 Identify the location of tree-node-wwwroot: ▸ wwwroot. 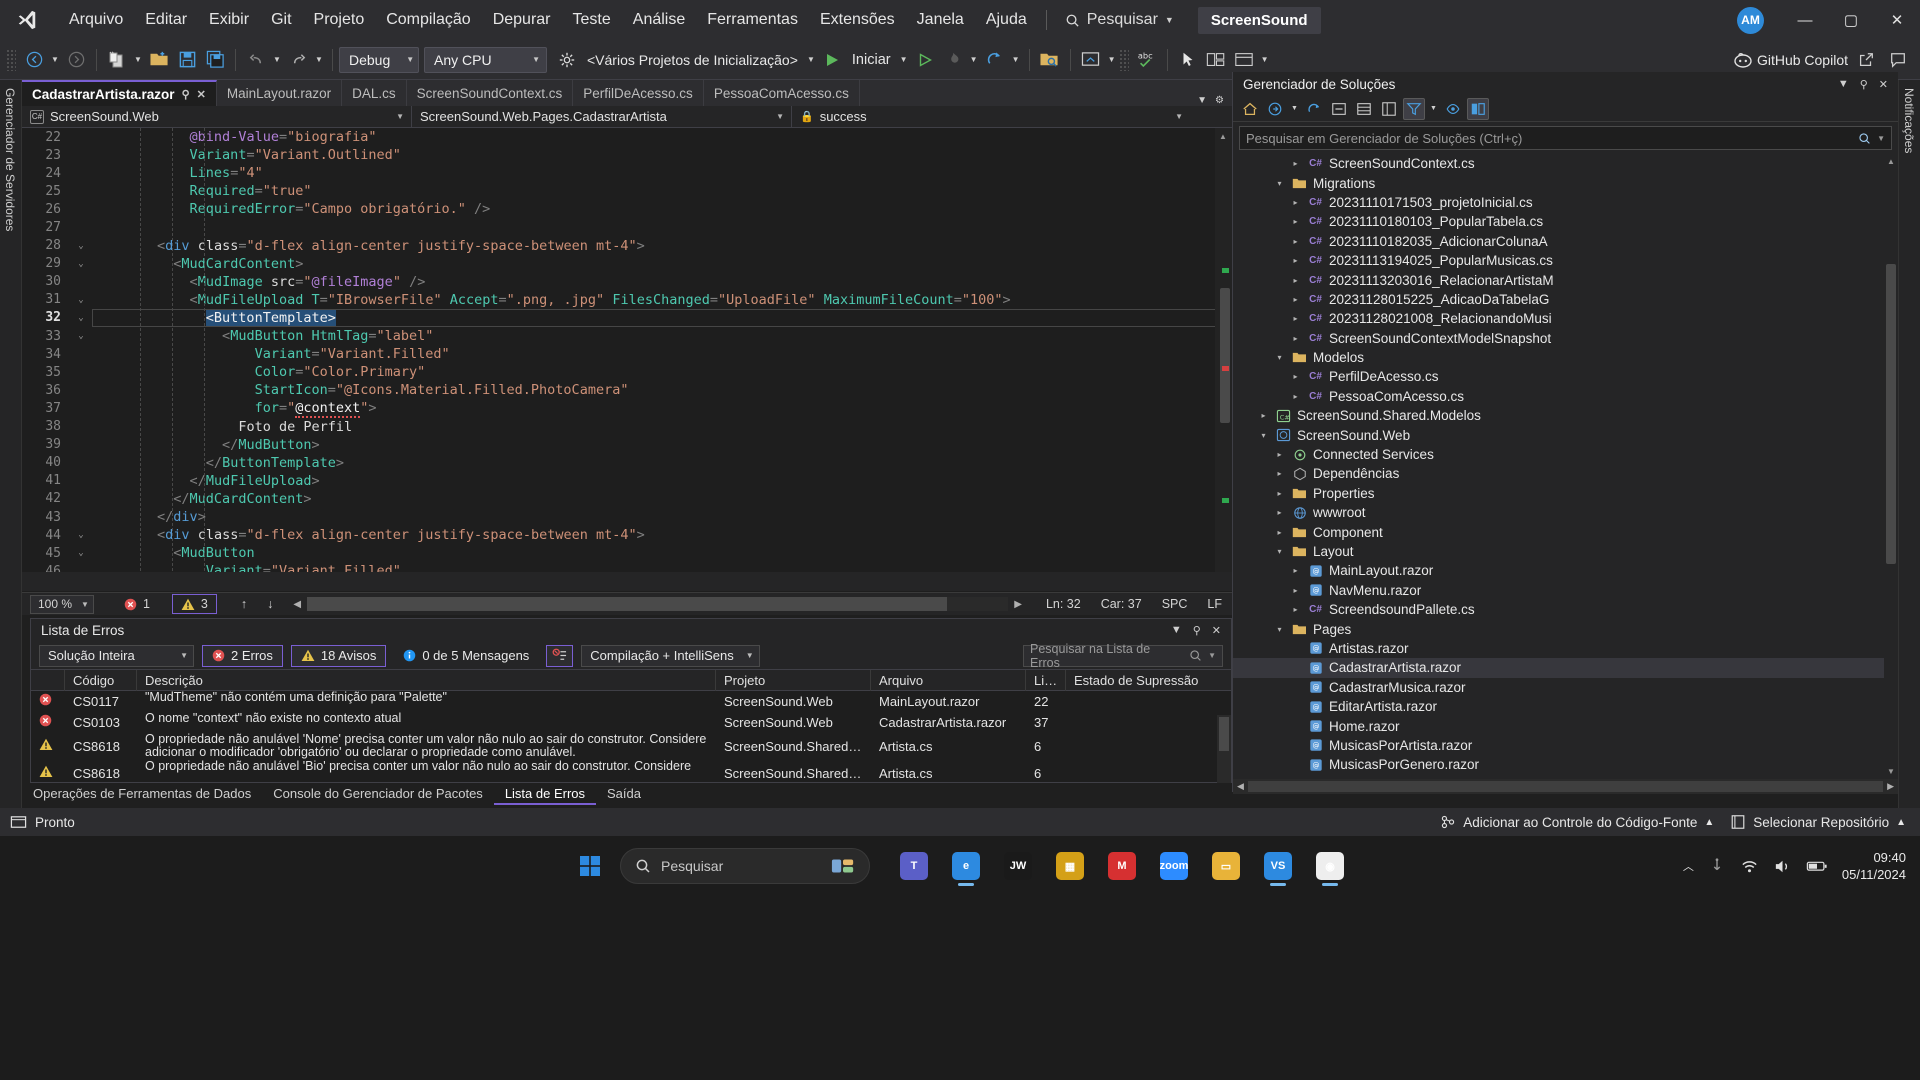
(1565, 512).